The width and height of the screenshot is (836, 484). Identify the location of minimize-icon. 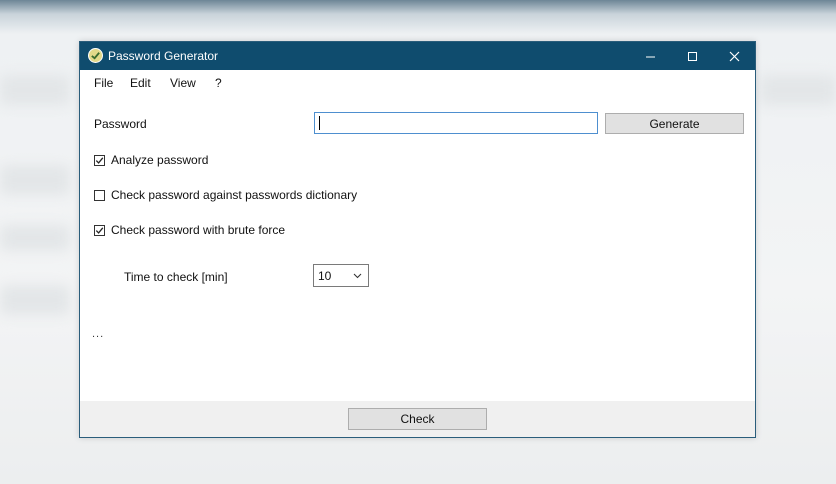
(650, 56).